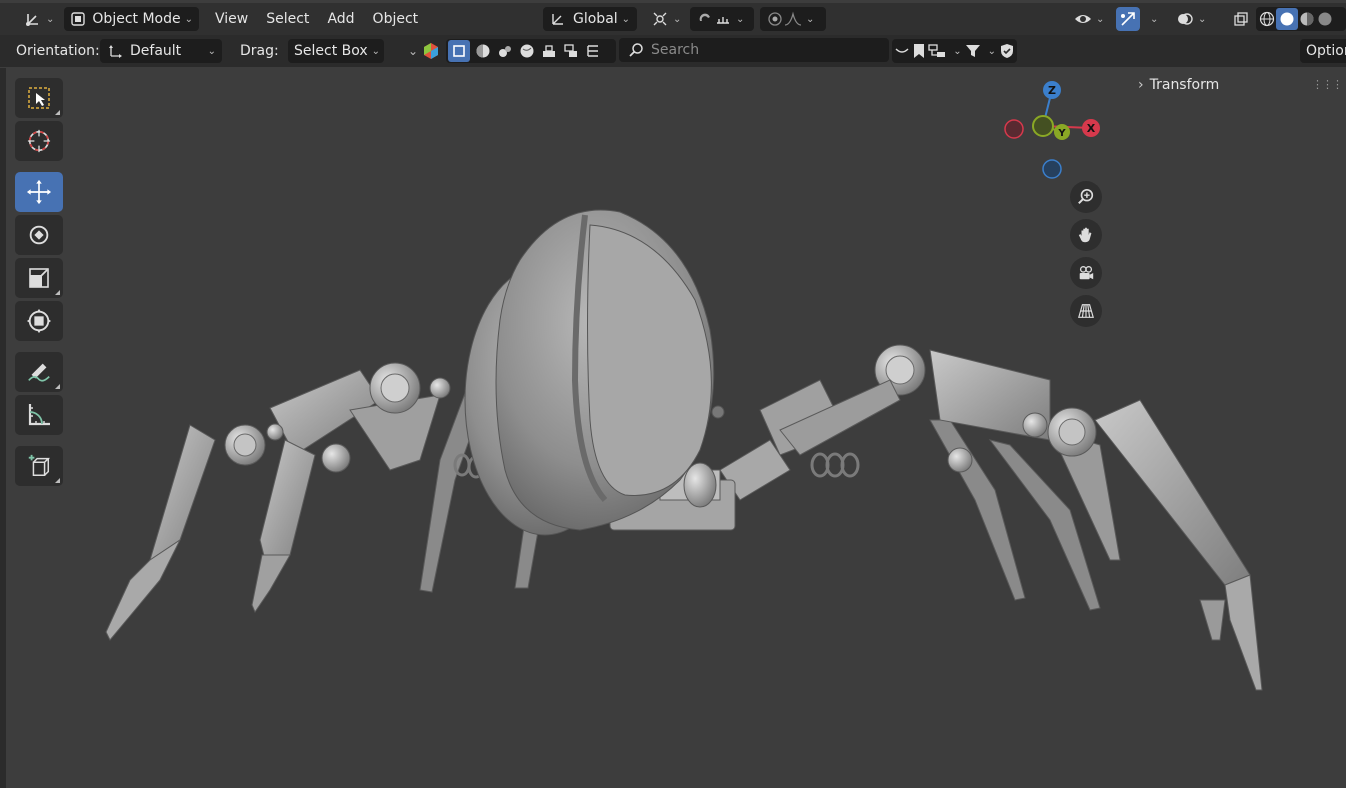  Describe the element at coordinates (39, 415) in the screenshot. I see `measure-tool` at that location.